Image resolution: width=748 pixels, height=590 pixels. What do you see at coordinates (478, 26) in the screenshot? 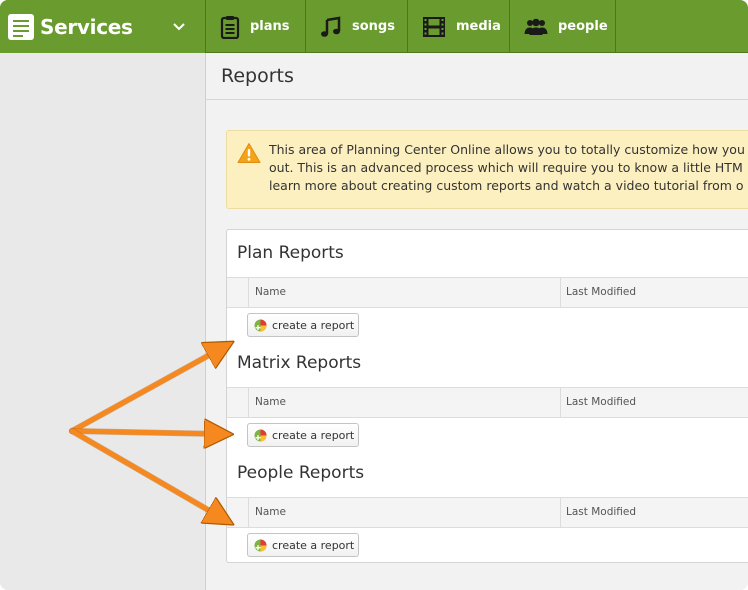
I see `tab-label: media` at bounding box center [478, 26].